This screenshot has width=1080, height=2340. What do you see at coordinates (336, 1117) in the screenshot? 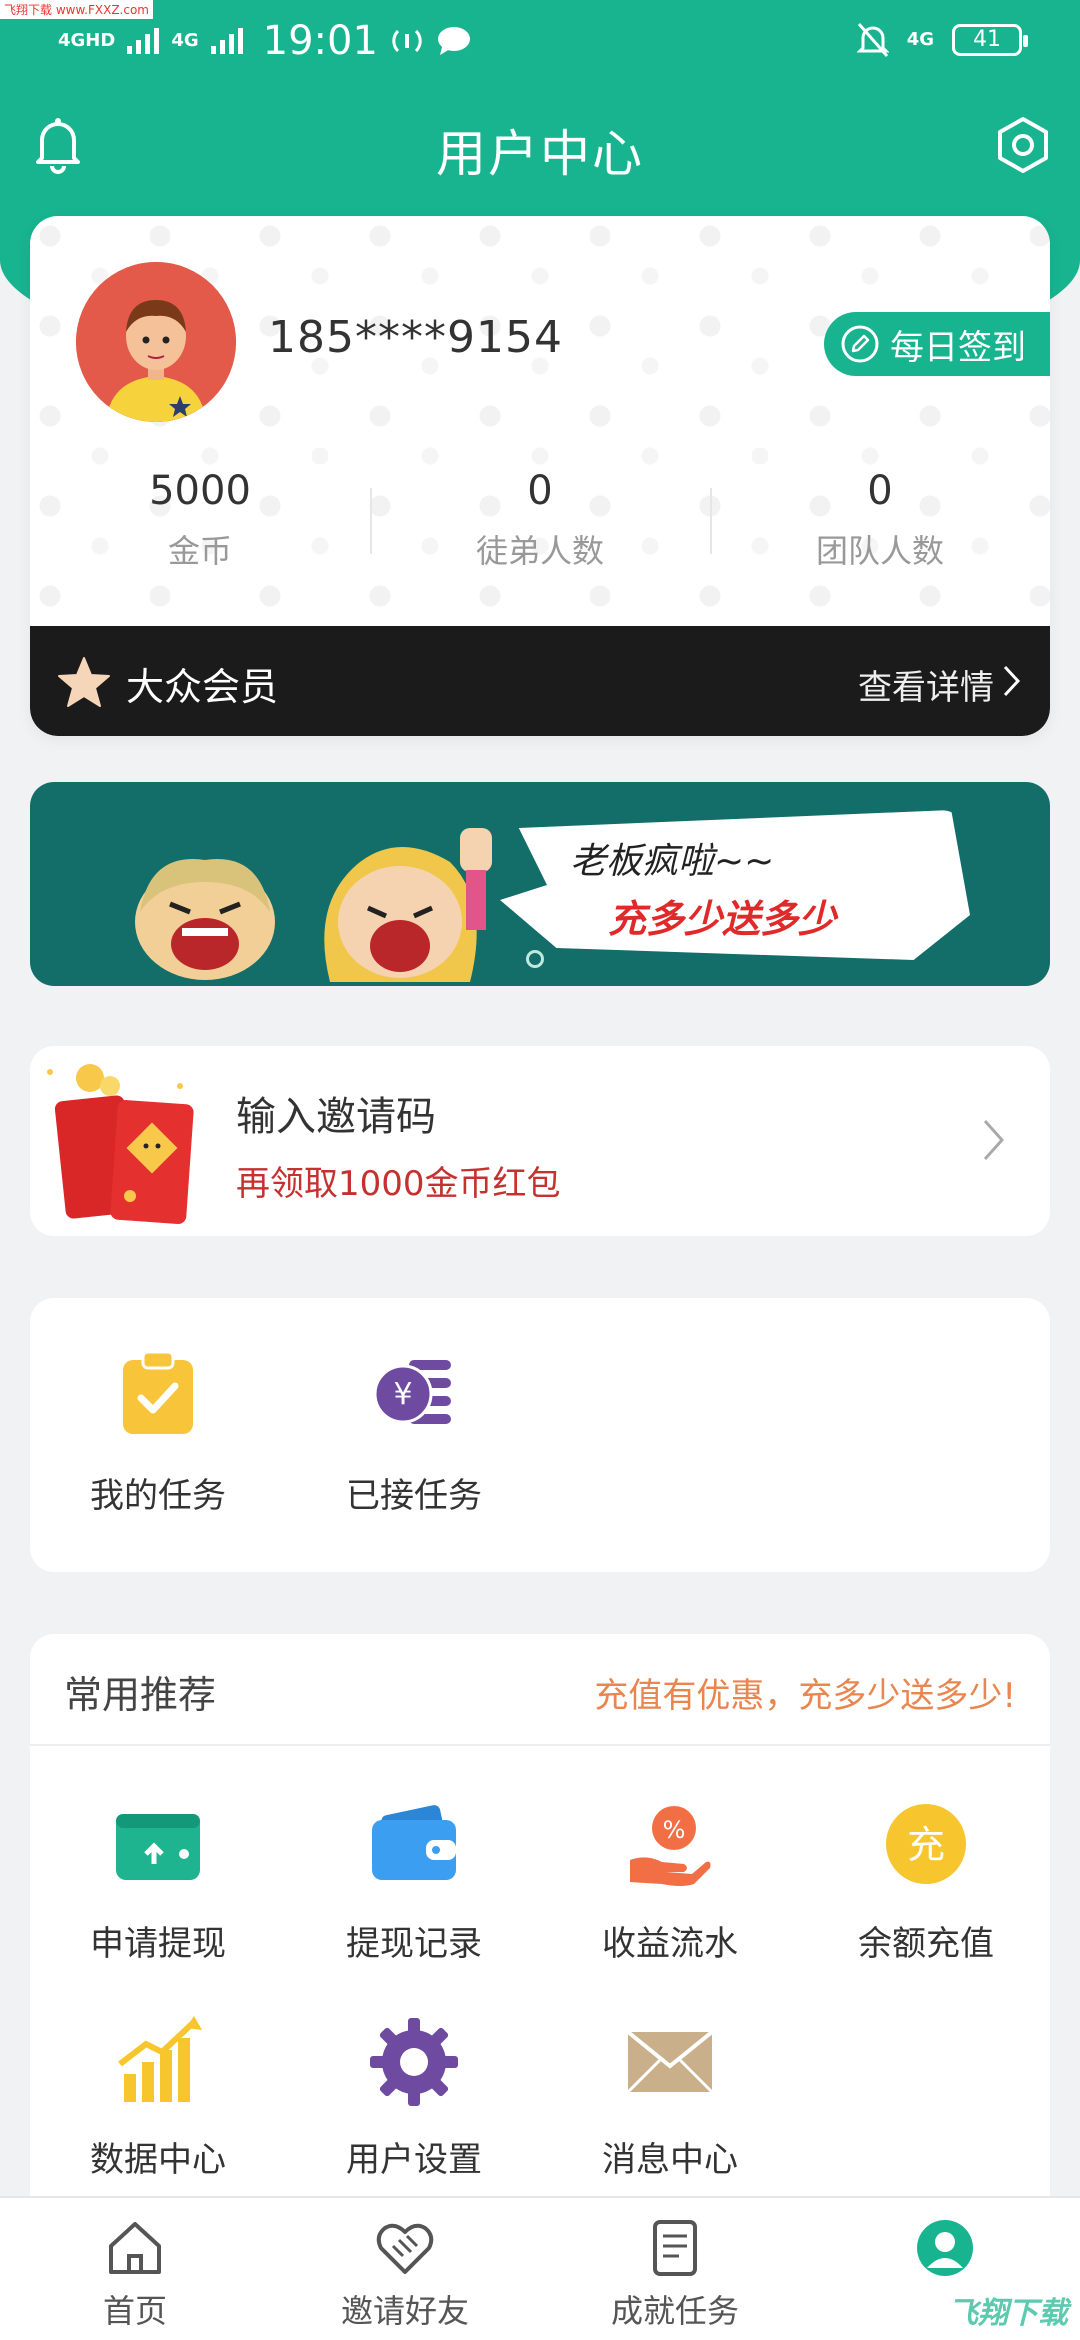
I see `invite-title: 输入邀请码` at bounding box center [336, 1117].